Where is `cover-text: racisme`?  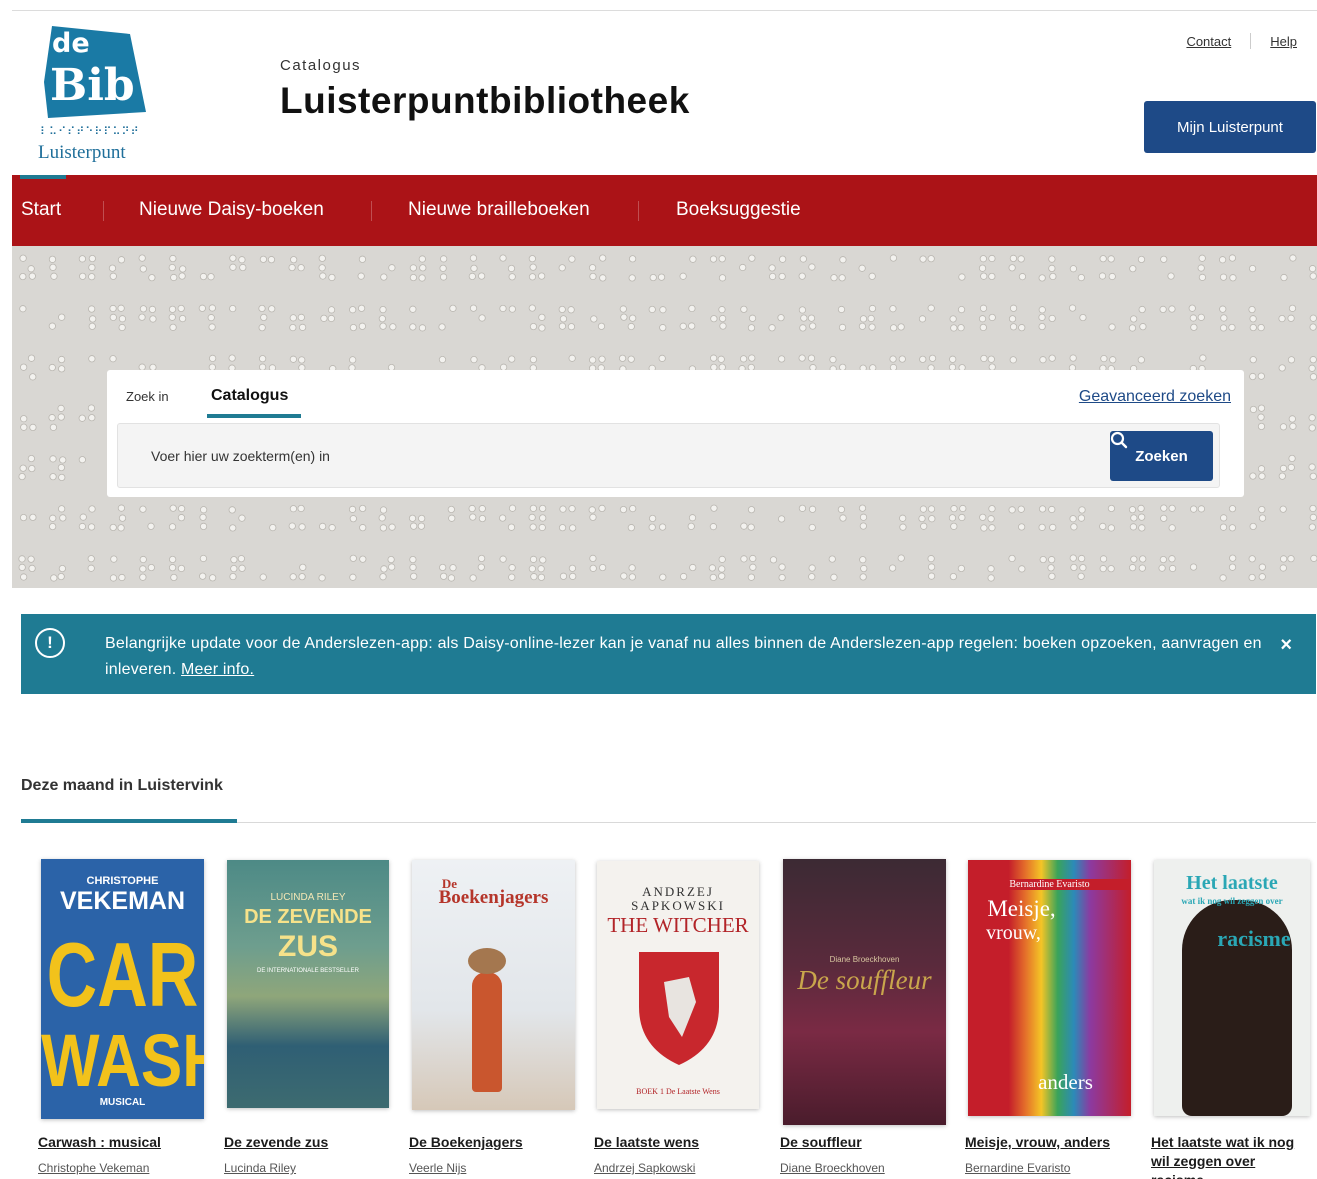 cover-text: racisme is located at coordinates (1254, 938).